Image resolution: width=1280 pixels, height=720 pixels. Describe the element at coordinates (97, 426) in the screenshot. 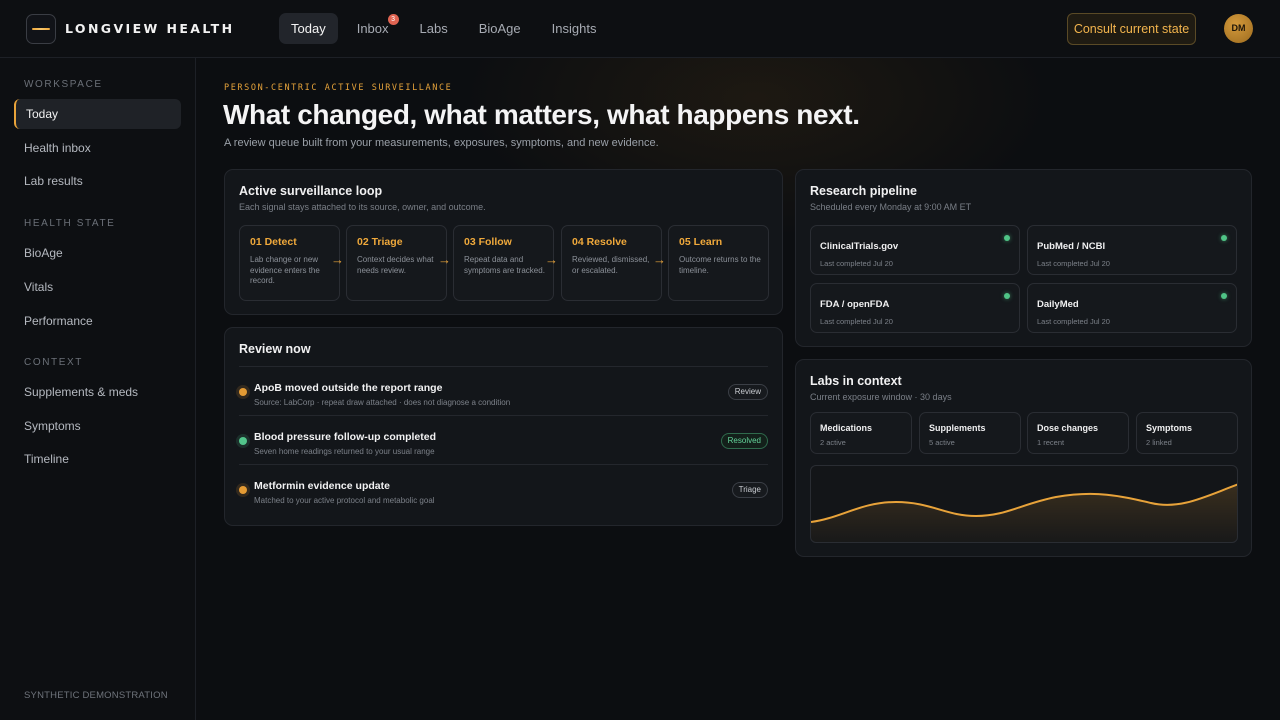

I see `sidebar-item-symptoms: Symptoms` at that location.